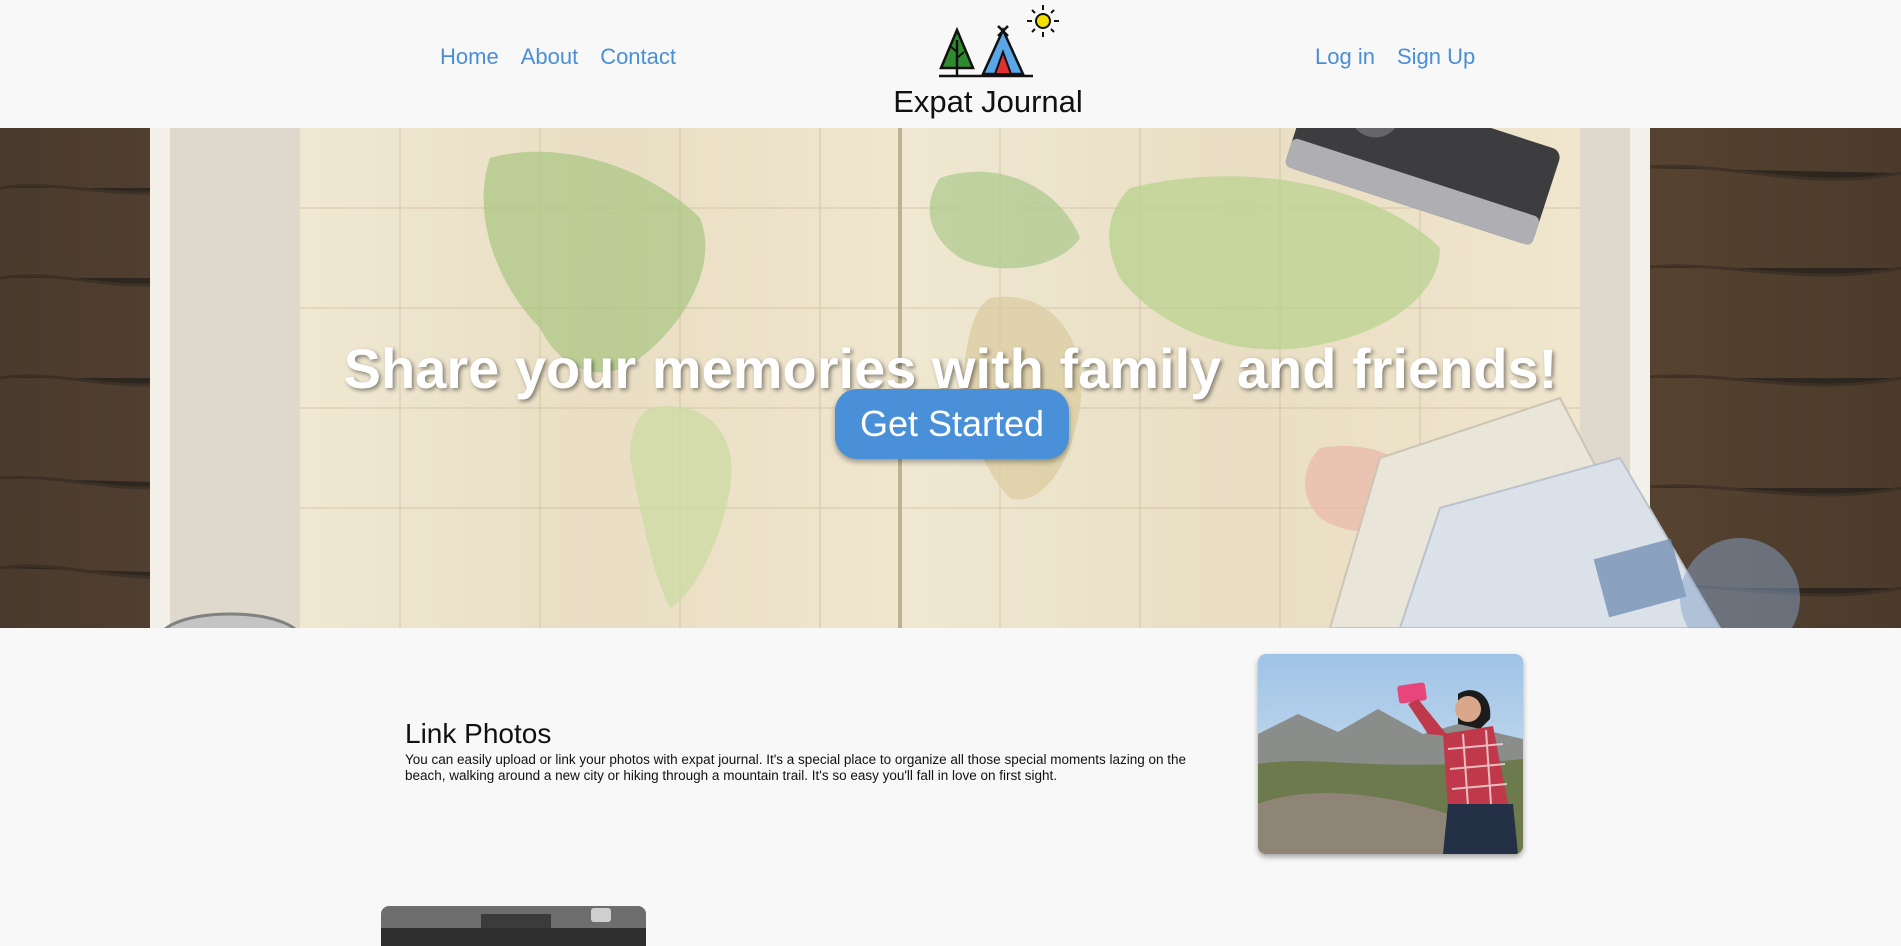  I want to click on hiker-taking-photo-image, so click(1390, 754).